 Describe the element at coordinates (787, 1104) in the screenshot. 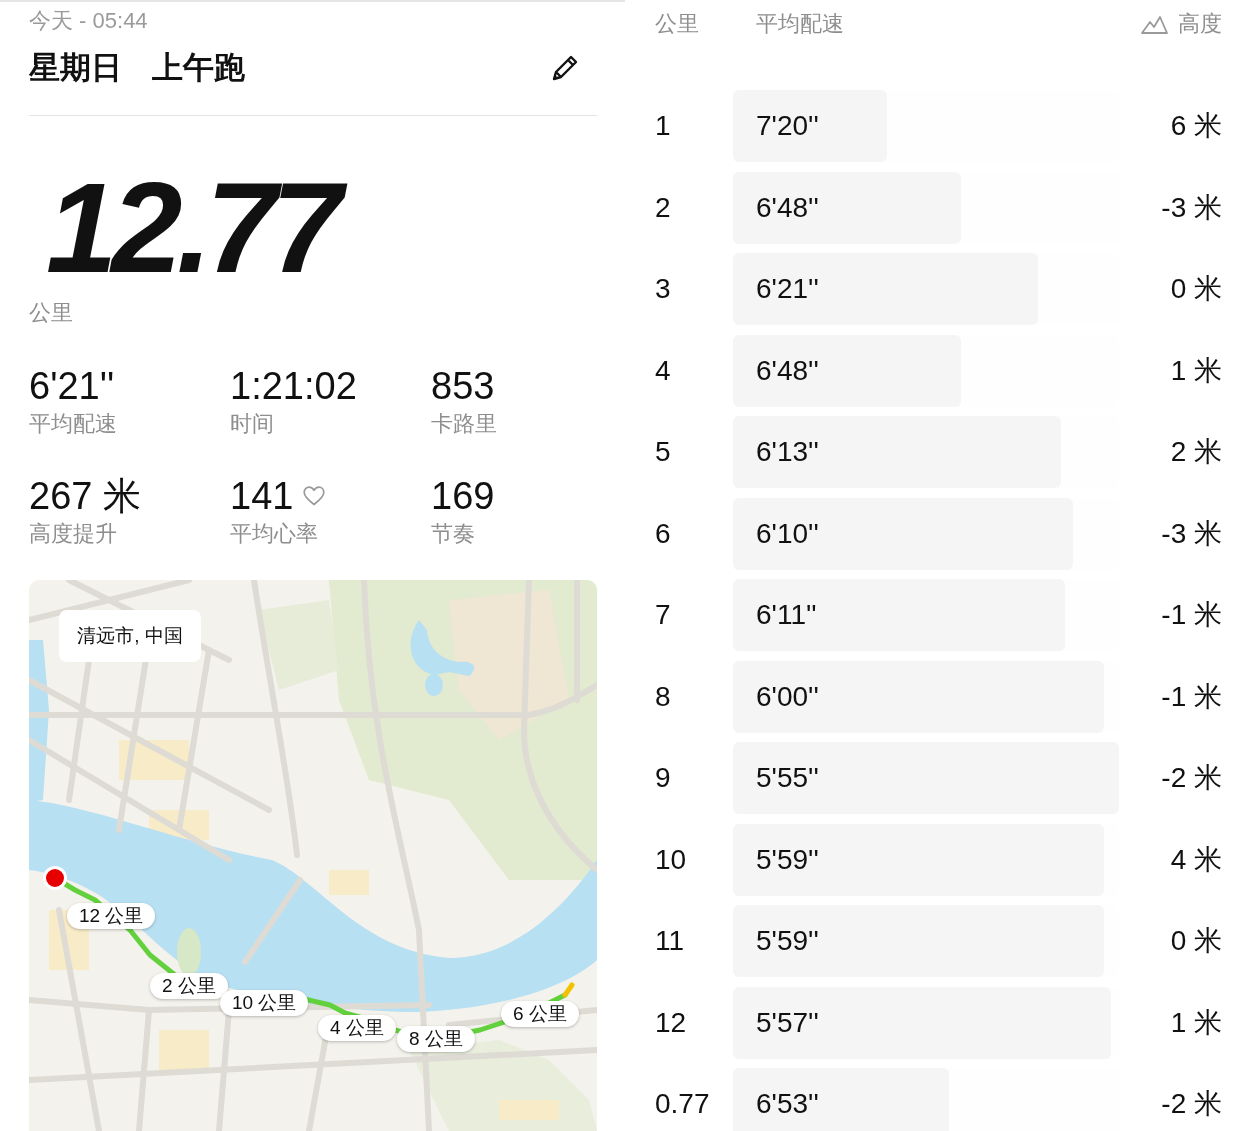

I see `pace-value: 6'53''` at that location.